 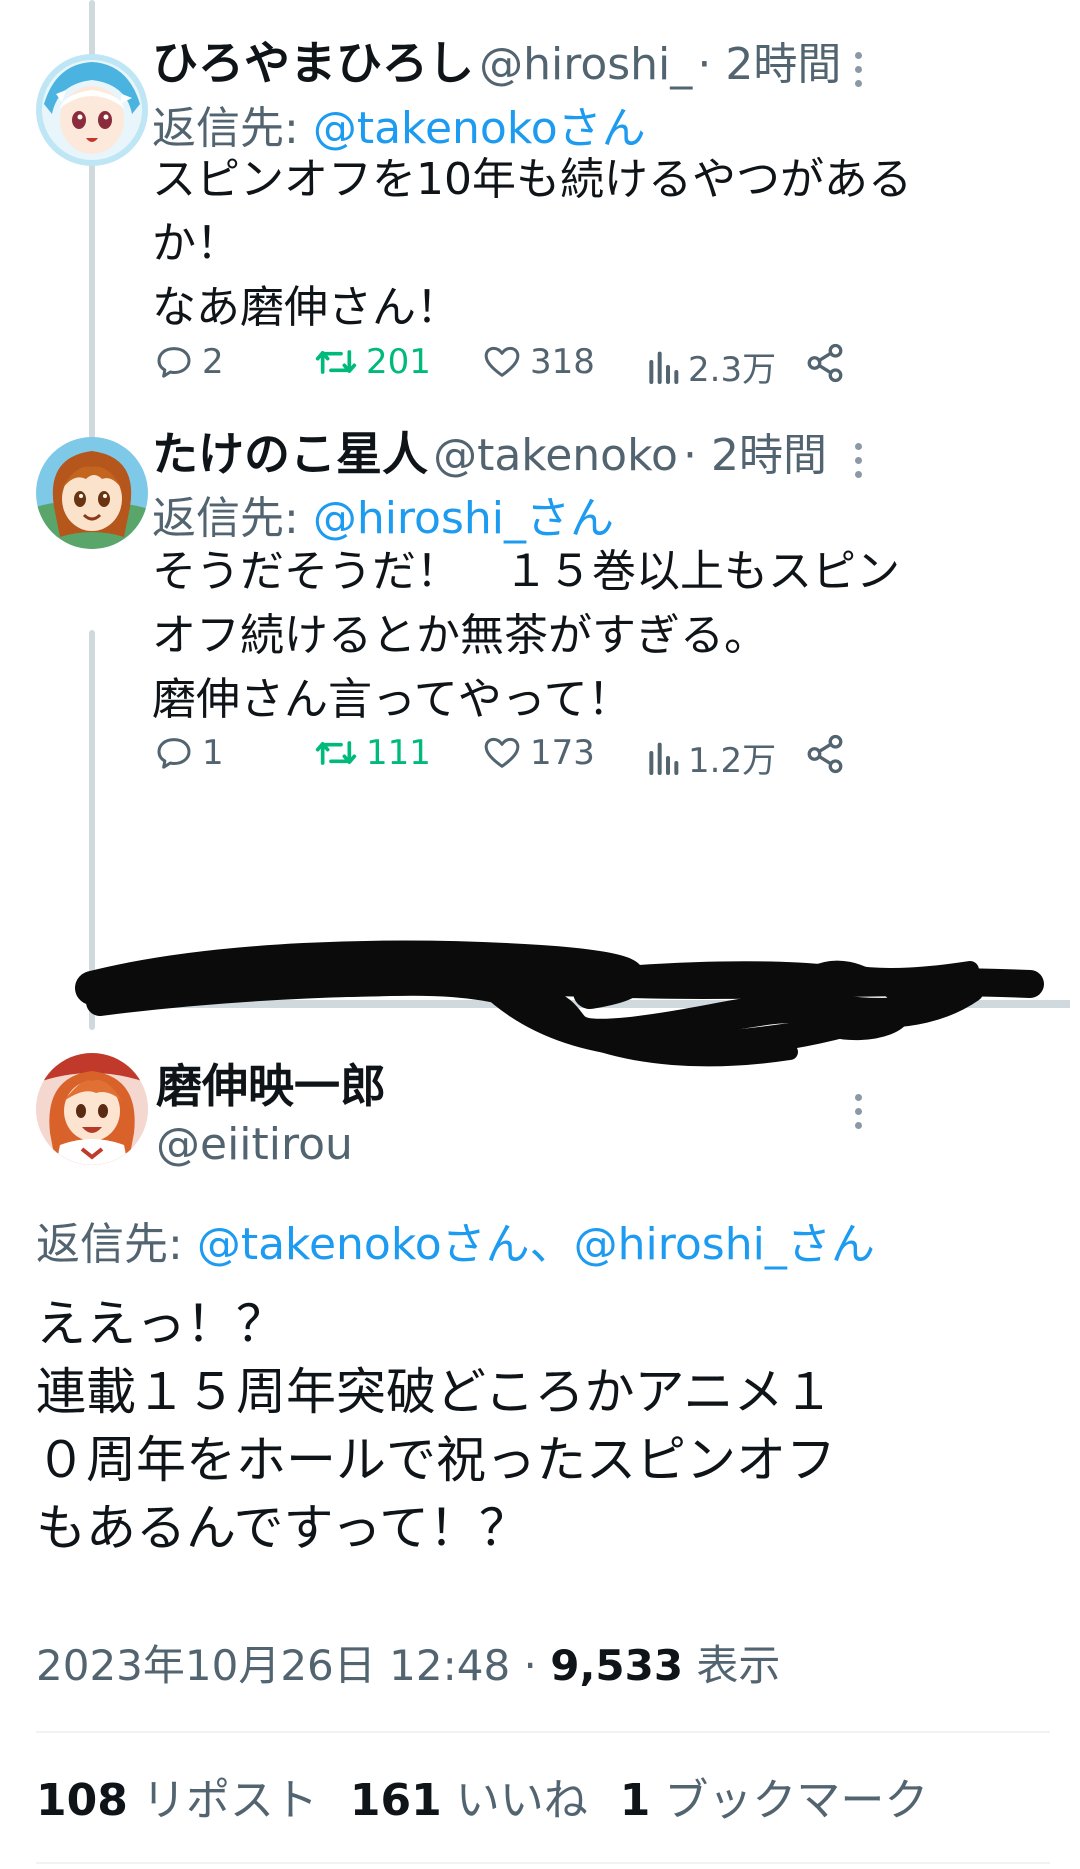 What do you see at coordinates (617, 1665) in the screenshot?
I see `view-count: 9,533` at bounding box center [617, 1665].